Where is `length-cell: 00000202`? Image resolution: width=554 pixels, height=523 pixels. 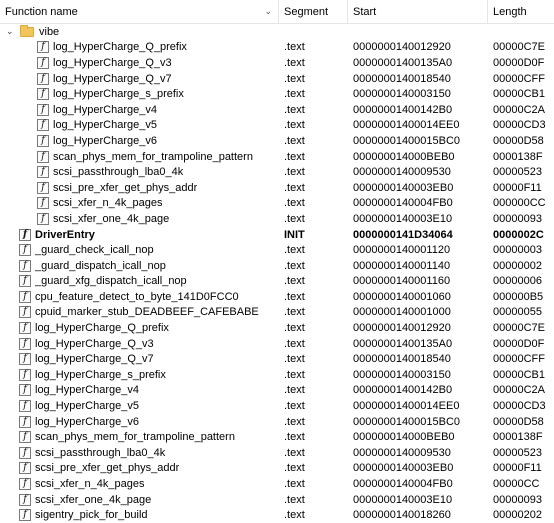 length-cell: 00000202 is located at coordinates (517, 515).